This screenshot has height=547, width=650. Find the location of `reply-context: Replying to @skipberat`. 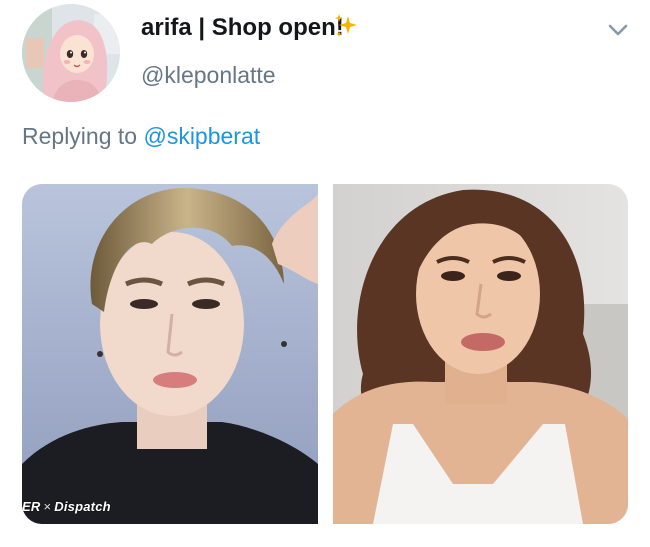

reply-context: Replying to @skipberat is located at coordinates (141, 136).